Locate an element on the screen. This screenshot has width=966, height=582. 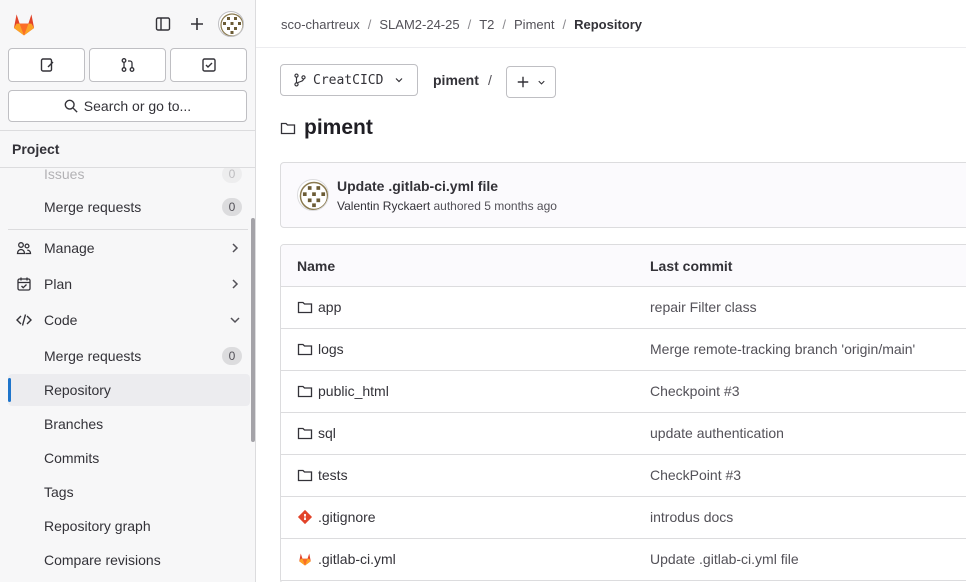
file-link: tests is located at coordinates (322, 475).